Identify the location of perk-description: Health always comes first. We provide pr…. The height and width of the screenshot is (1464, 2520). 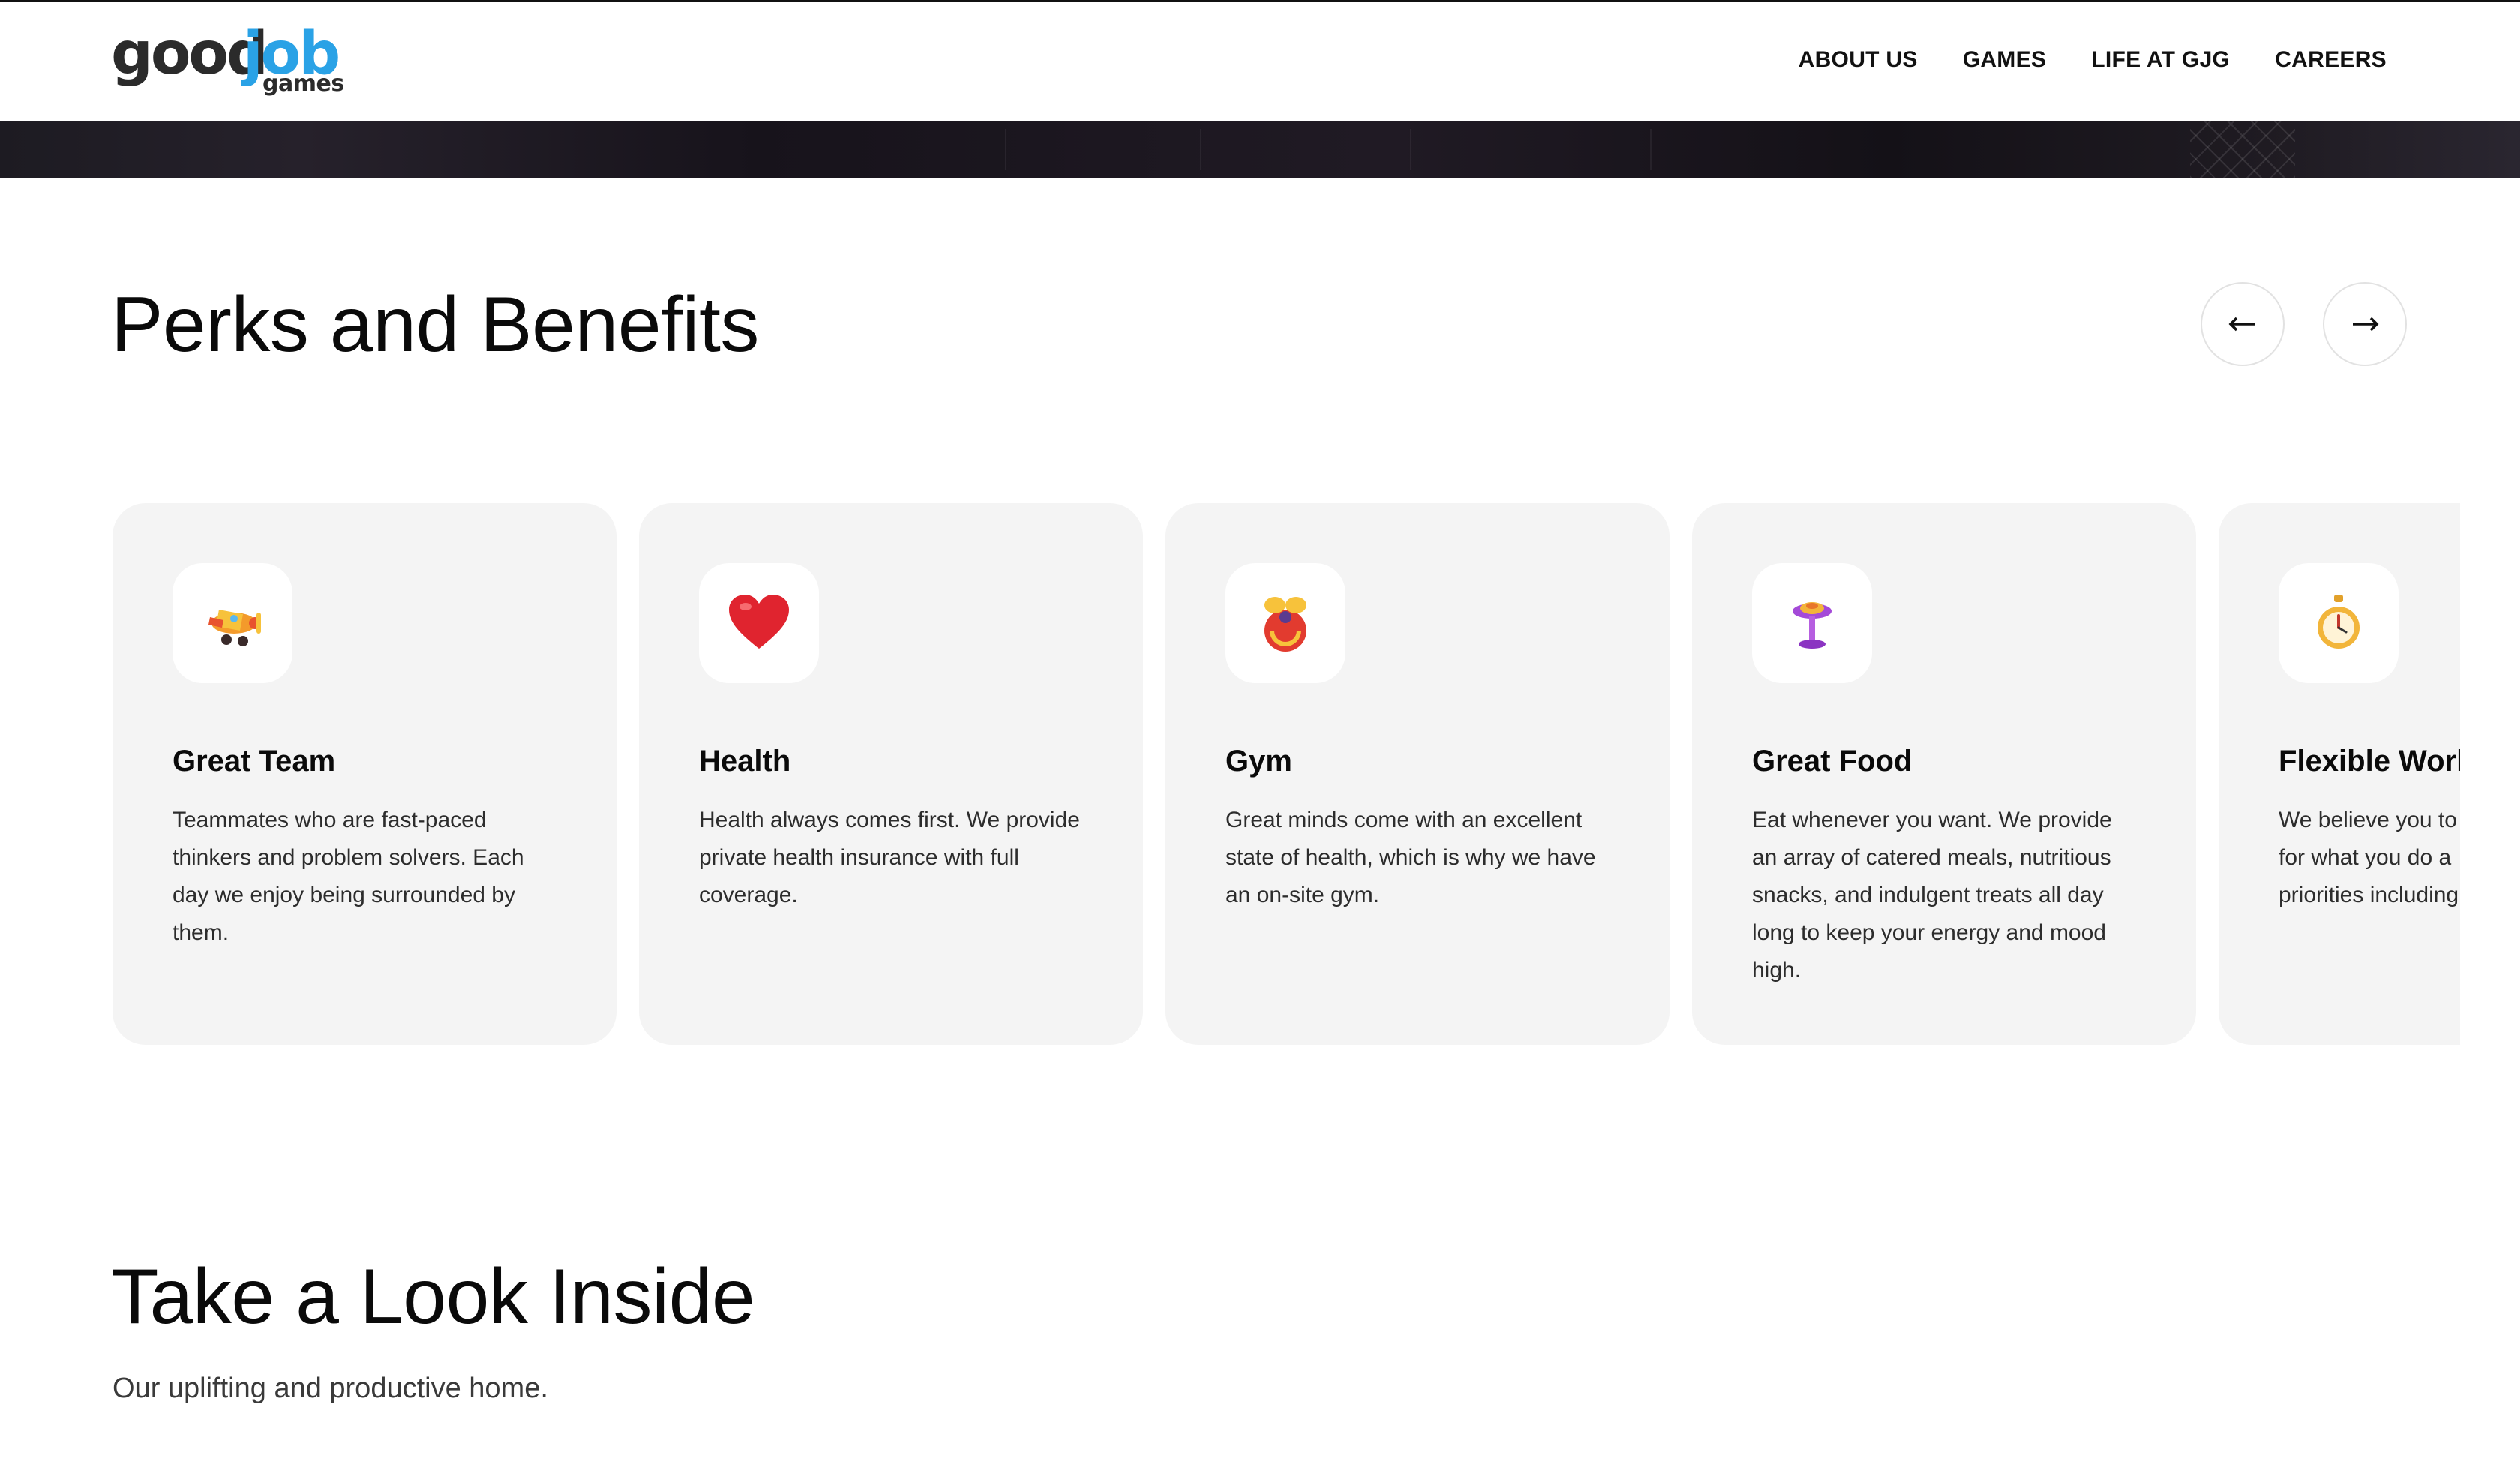
(889, 858).